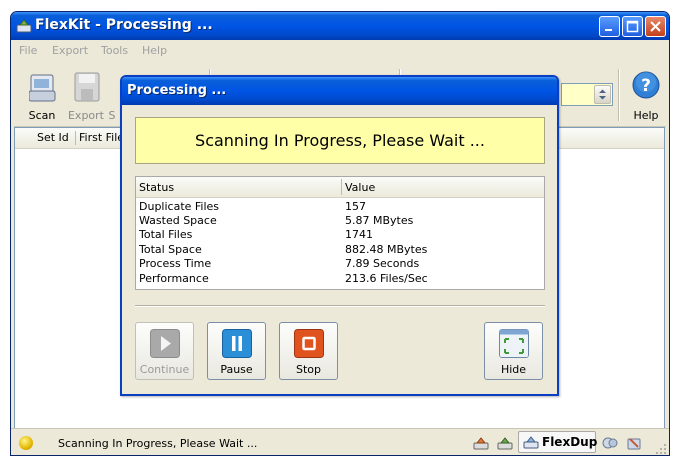 The height and width of the screenshot is (466, 680). Describe the element at coordinates (24, 26) in the screenshot. I see `app-icon` at that location.